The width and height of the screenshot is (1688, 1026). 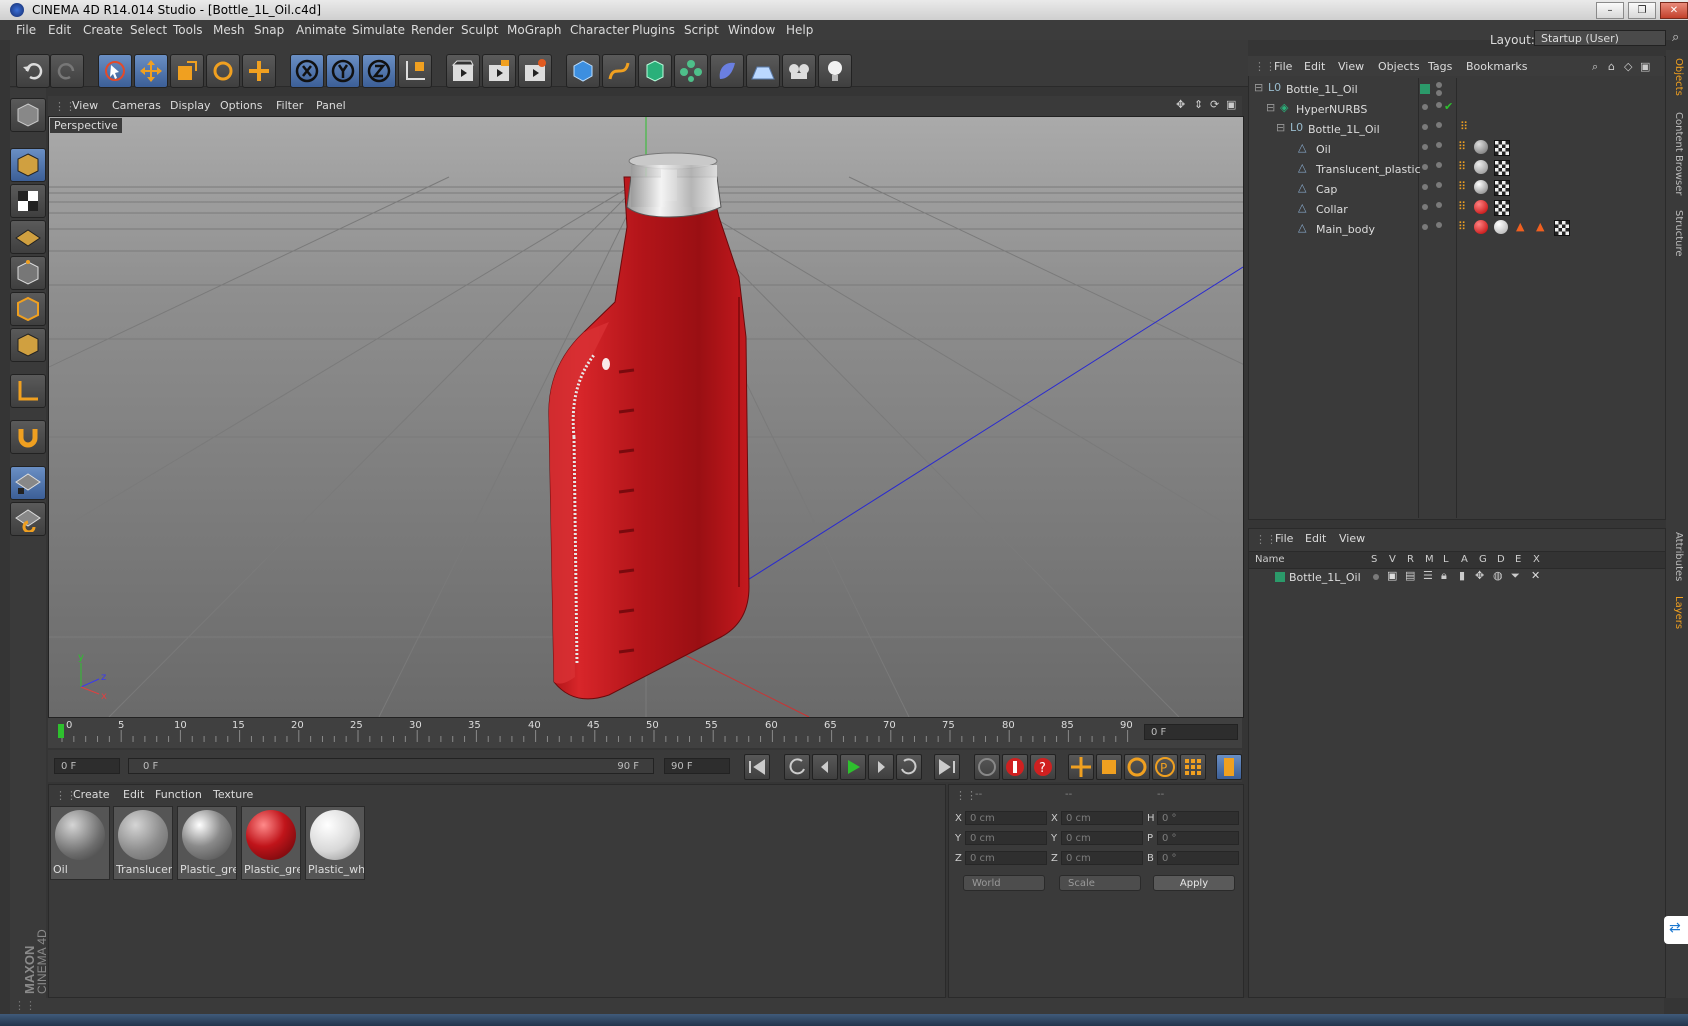 I want to click on tab-layers: Layers, so click(x=1678, y=612).